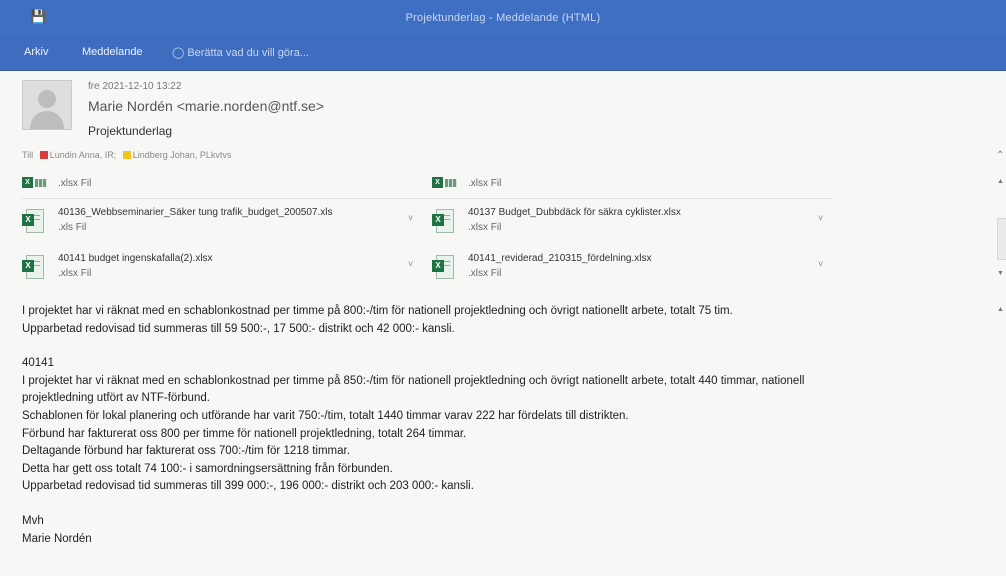 Image resolution: width=1006 pixels, height=576 pixels. What do you see at coordinates (182, 155) in the screenshot?
I see `recipient-2: Lindberg Johan, PLkvtvs` at bounding box center [182, 155].